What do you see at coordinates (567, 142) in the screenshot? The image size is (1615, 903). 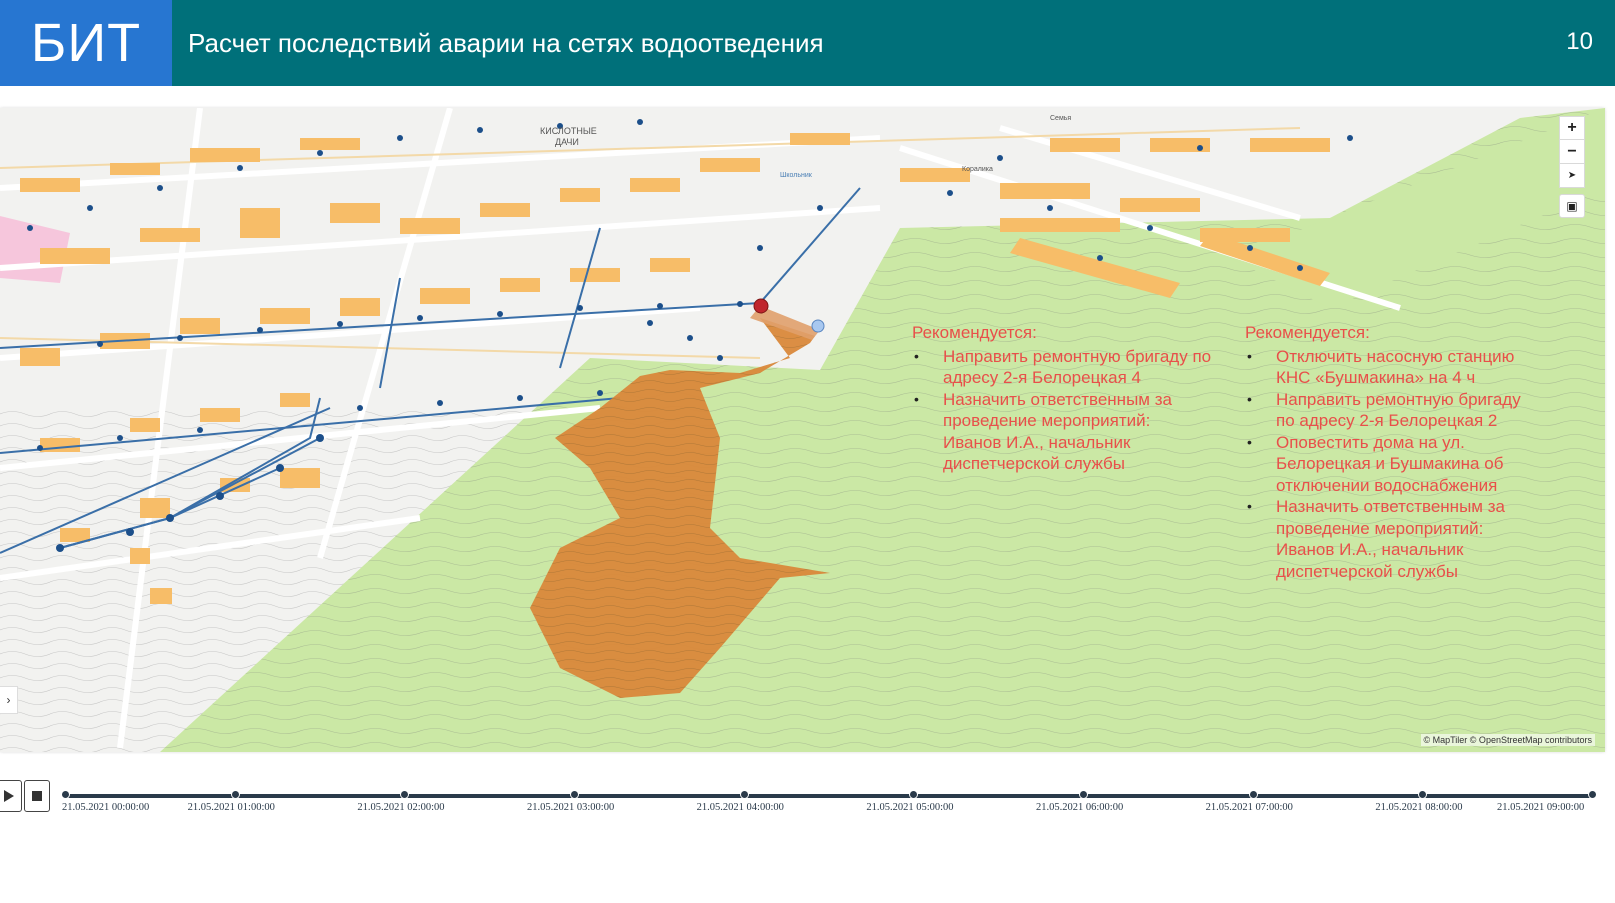 I see `place-label: ДАЧИ` at bounding box center [567, 142].